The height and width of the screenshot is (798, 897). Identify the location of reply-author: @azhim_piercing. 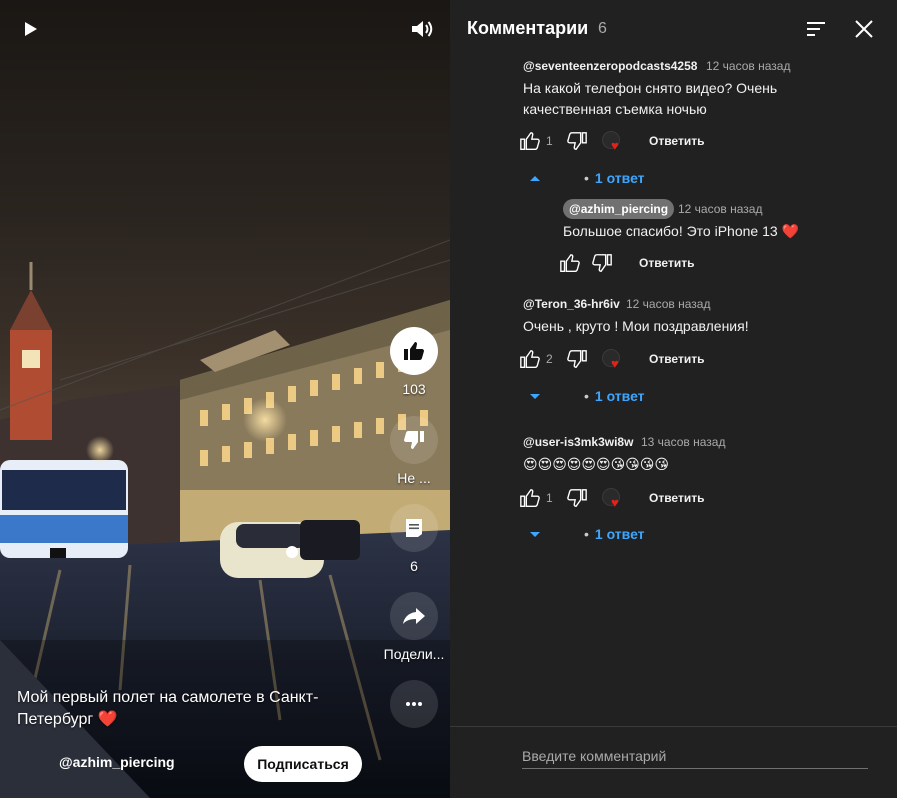
(619, 209).